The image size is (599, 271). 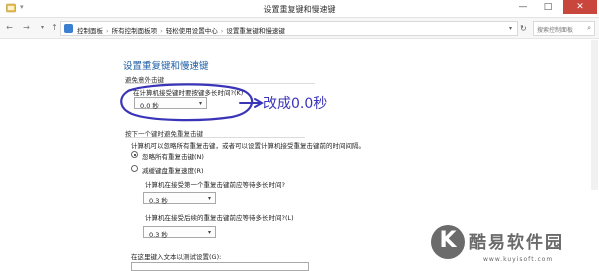 I want to click on watermark-glyph: K, so click(x=448, y=240).